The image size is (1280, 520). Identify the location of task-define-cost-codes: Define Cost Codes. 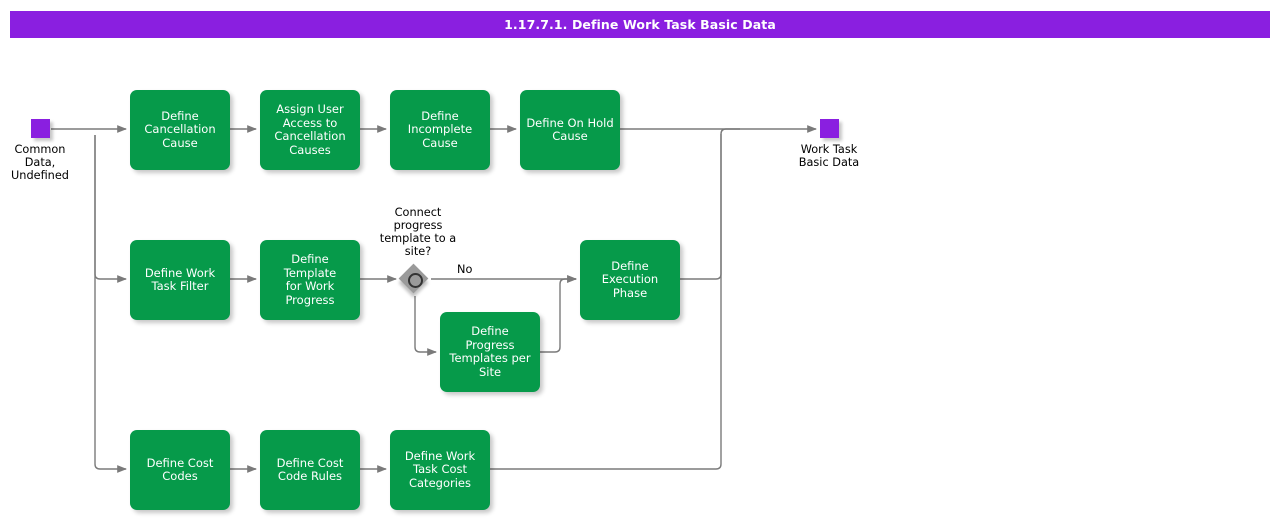
(180, 470).